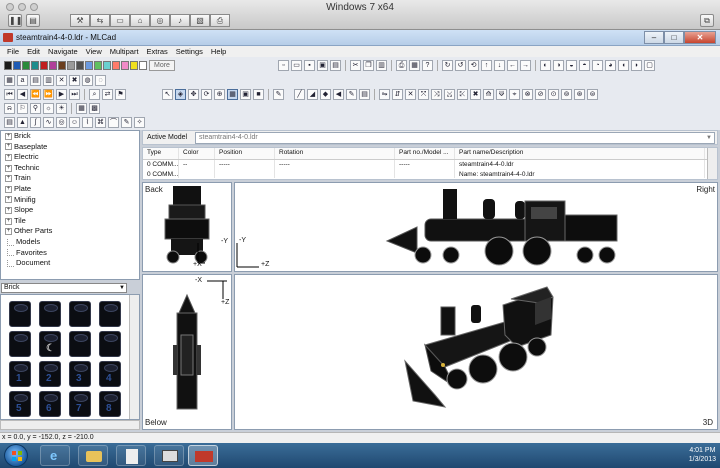 This screenshot has width=720, height=468. What do you see at coordinates (70, 263) in the screenshot?
I see `tree-item: Document` at bounding box center [70, 263].